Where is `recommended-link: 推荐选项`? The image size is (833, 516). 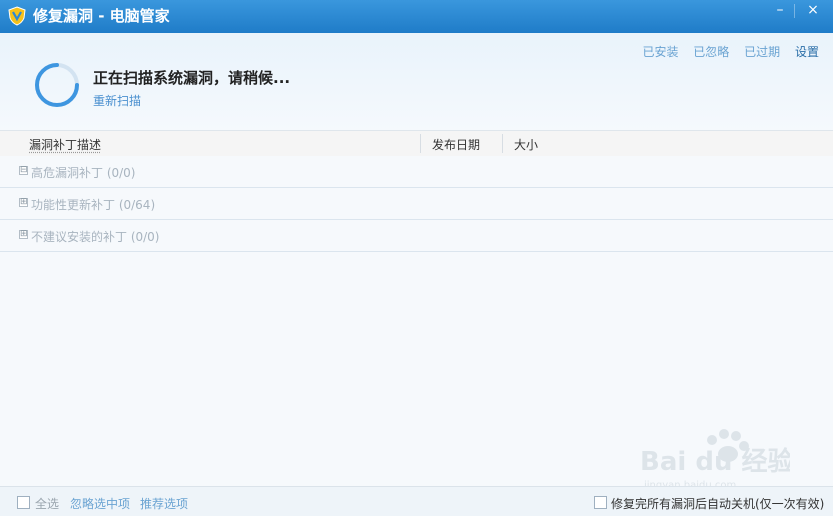 recommended-link: 推荐选项 is located at coordinates (164, 503).